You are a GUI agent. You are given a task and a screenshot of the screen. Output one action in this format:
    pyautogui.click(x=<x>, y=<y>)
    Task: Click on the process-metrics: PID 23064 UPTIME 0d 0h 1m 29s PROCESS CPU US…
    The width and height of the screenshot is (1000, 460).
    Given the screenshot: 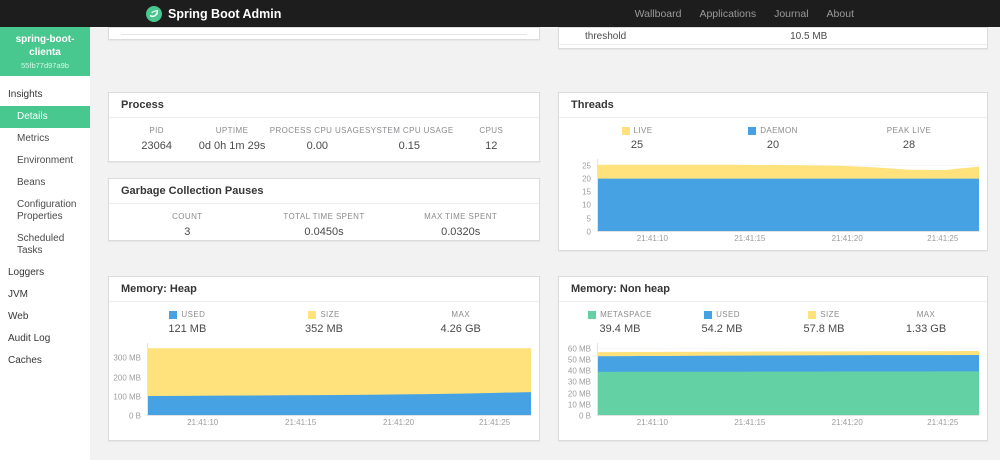 What is the action you would take?
    pyautogui.click(x=324, y=138)
    